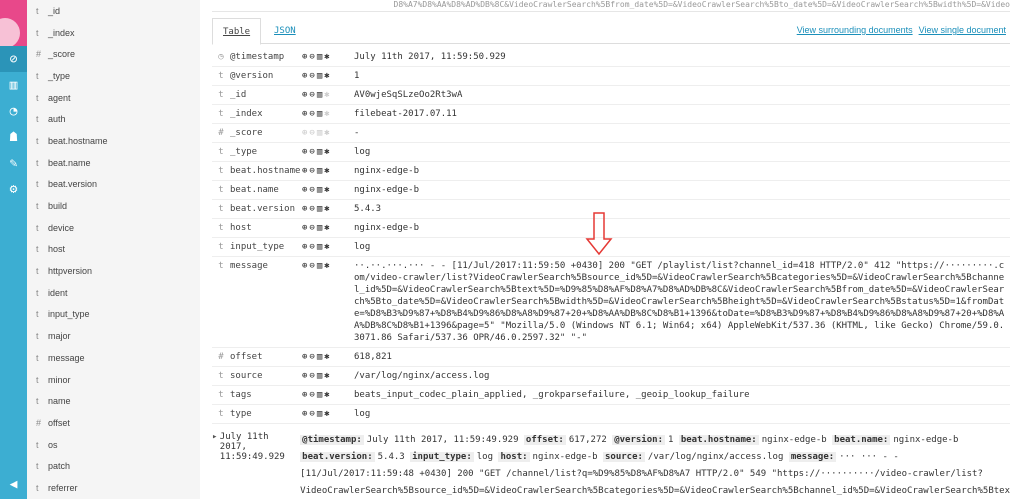  I want to click on field-item: t input_type, so click(113, 315).